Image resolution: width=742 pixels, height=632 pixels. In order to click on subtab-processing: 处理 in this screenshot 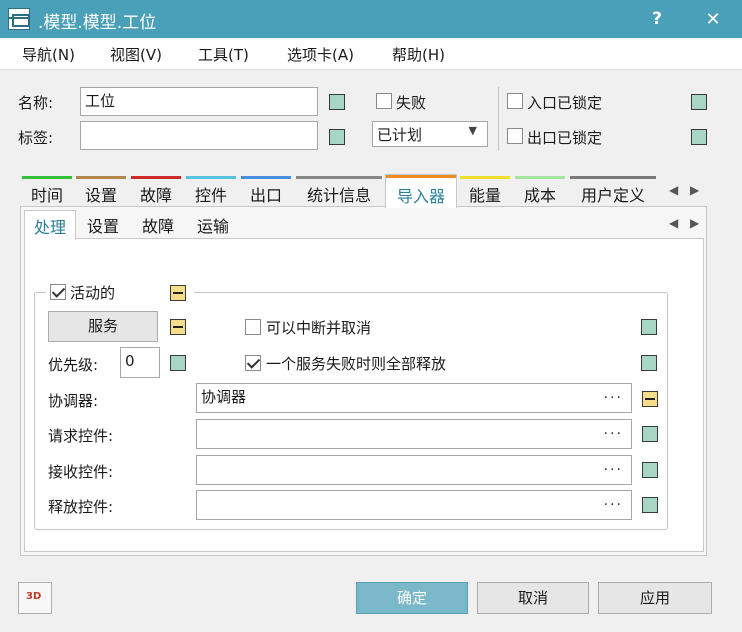, I will do `click(50, 225)`.